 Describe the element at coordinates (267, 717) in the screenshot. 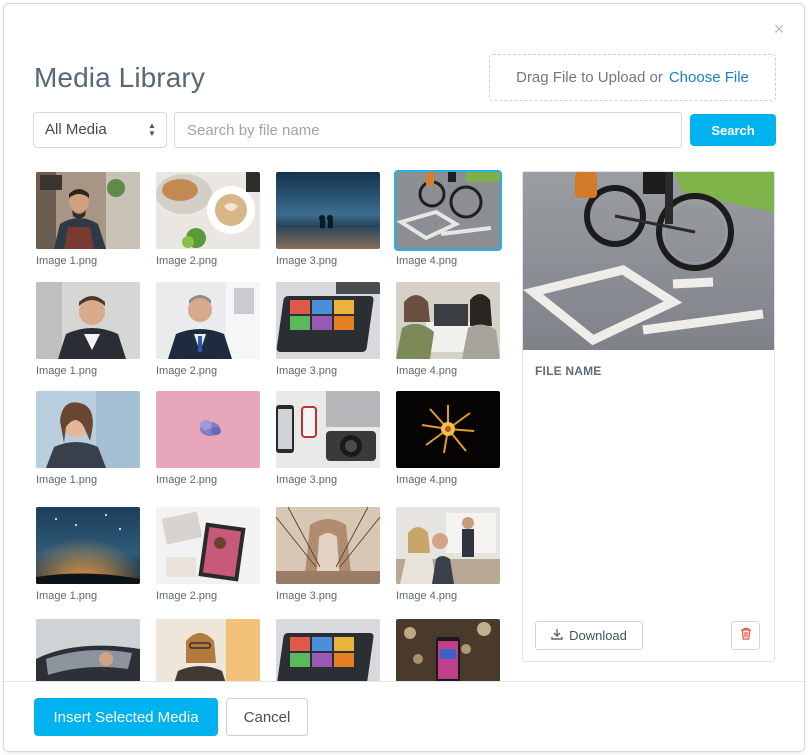

I see `cancel-button: Cancel` at that location.